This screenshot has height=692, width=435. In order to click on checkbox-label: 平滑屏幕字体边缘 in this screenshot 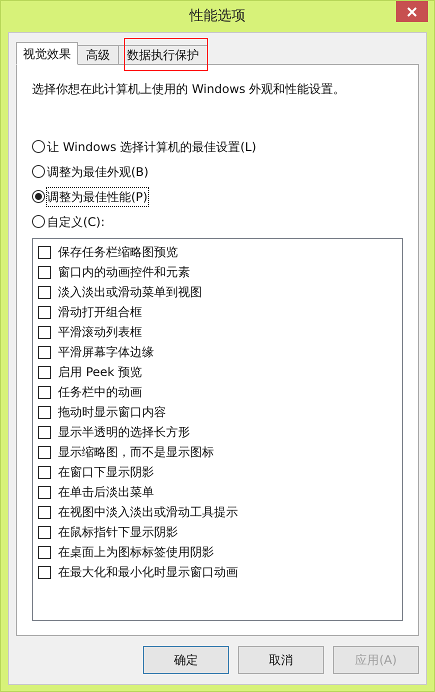, I will do `click(106, 352)`.